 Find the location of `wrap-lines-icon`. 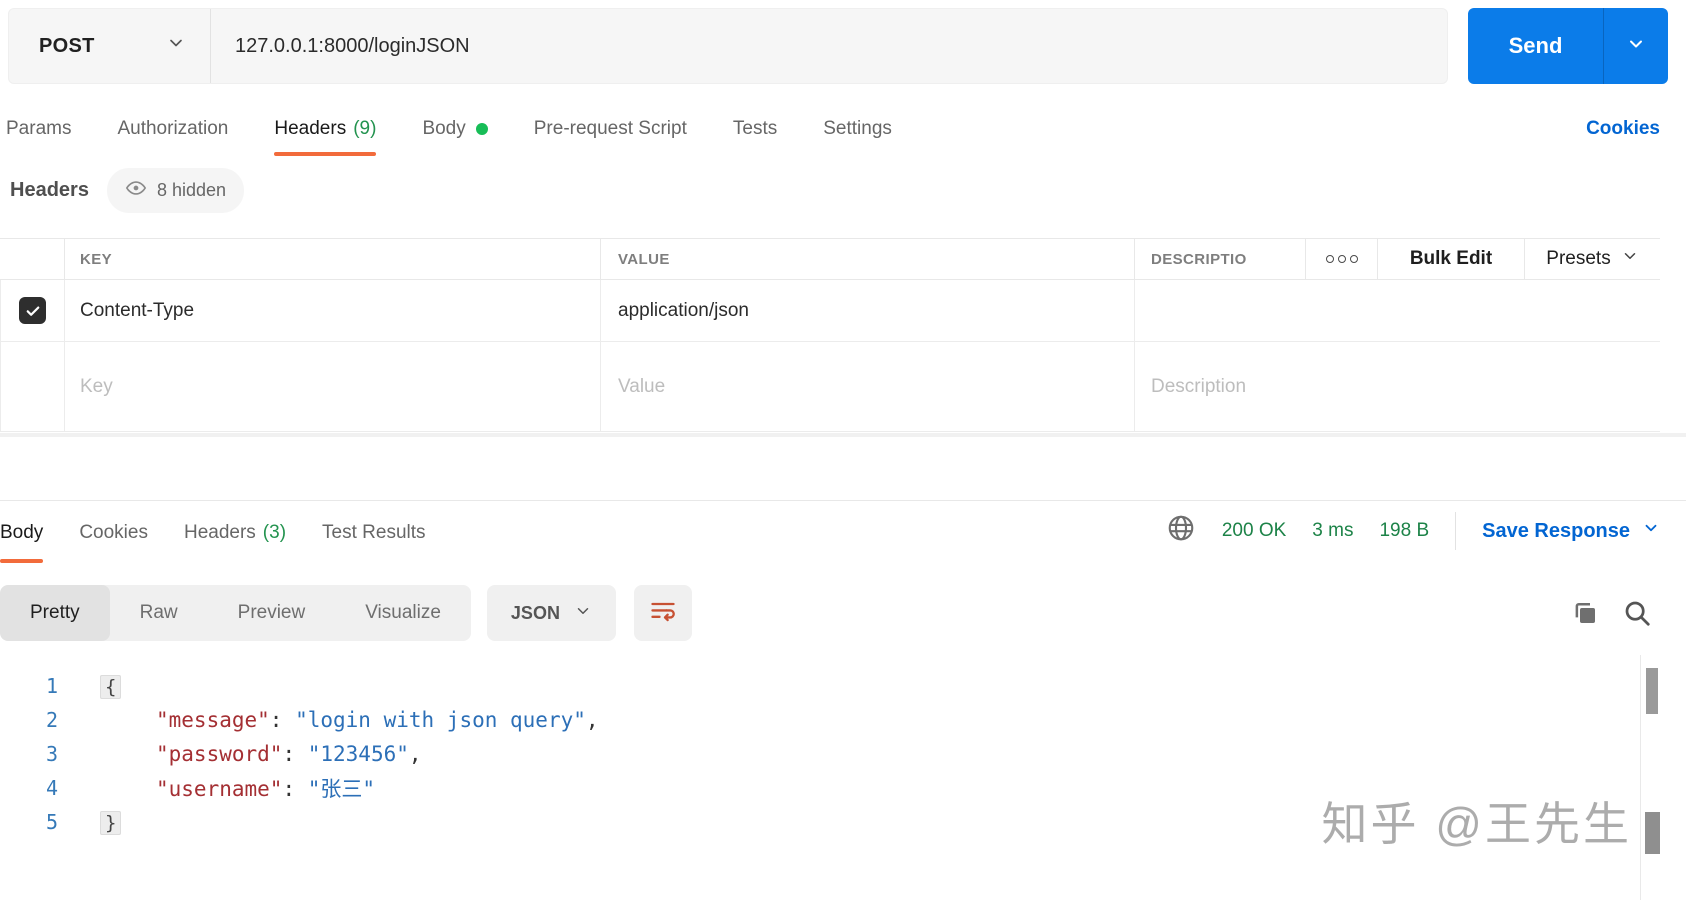

wrap-lines-icon is located at coordinates (663, 613).